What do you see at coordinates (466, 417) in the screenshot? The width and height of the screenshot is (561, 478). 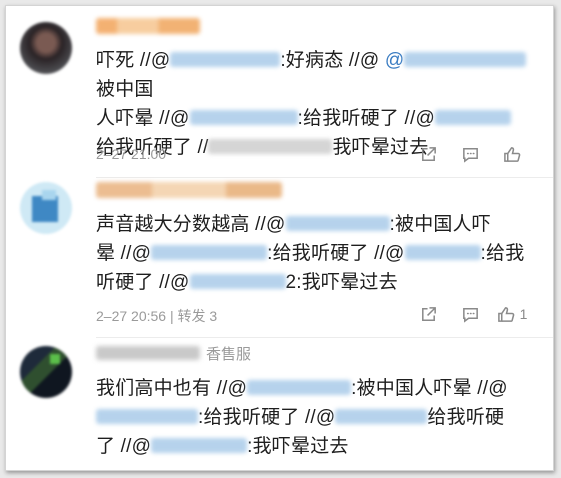 I see `text-segment: 给我听硬` at bounding box center [466, 417].